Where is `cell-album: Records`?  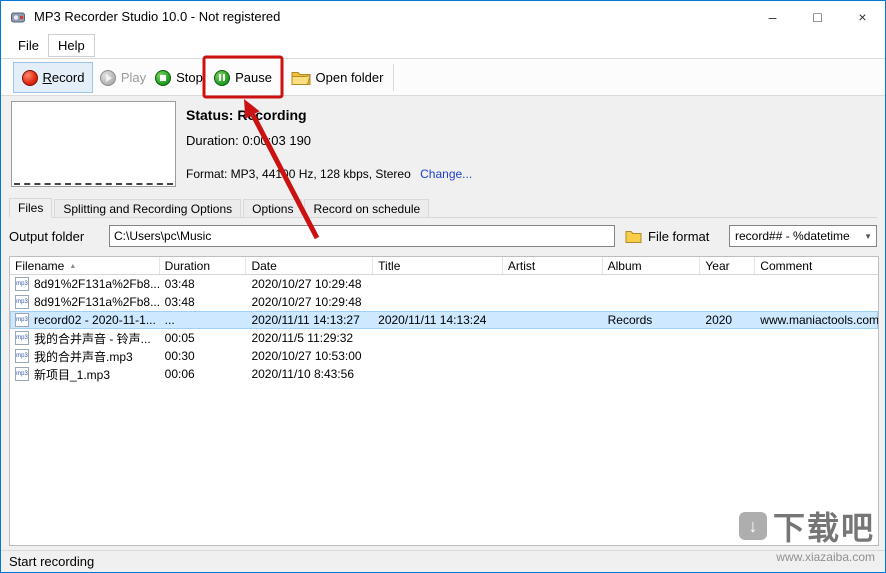 cell-album: Records is located at coordinates (630, 320).